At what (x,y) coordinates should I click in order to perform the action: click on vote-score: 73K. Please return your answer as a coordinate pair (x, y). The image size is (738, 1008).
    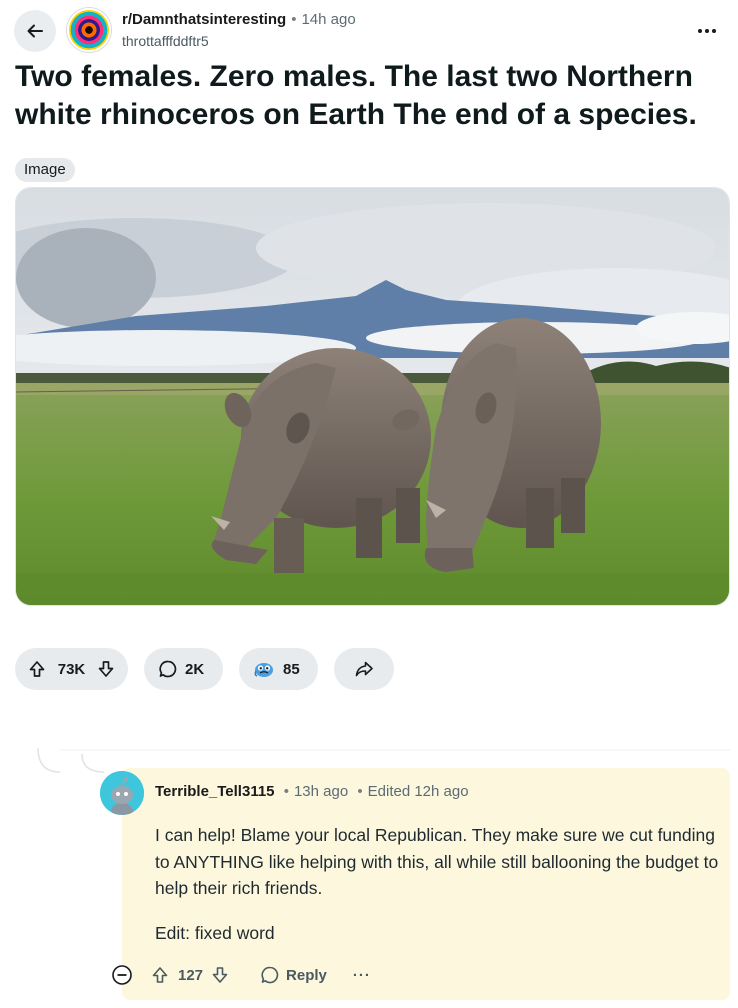
    Looking at the image, I should click on (71, 669).